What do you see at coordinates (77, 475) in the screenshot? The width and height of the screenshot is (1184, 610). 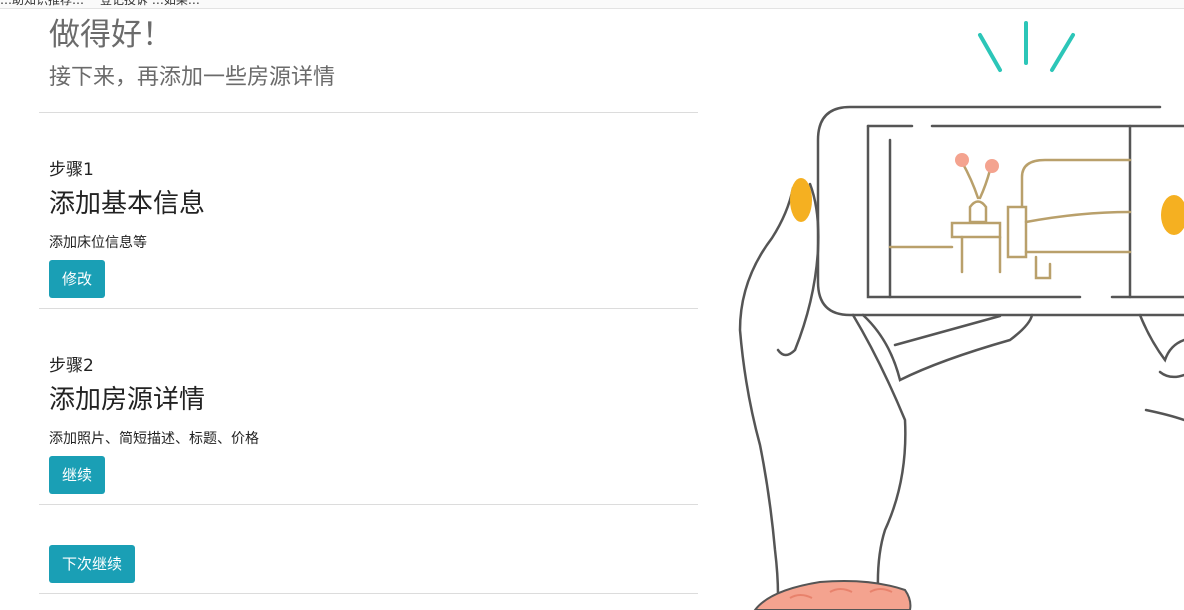 I see `continue-button: 继续` at bounding box center [77, 475].